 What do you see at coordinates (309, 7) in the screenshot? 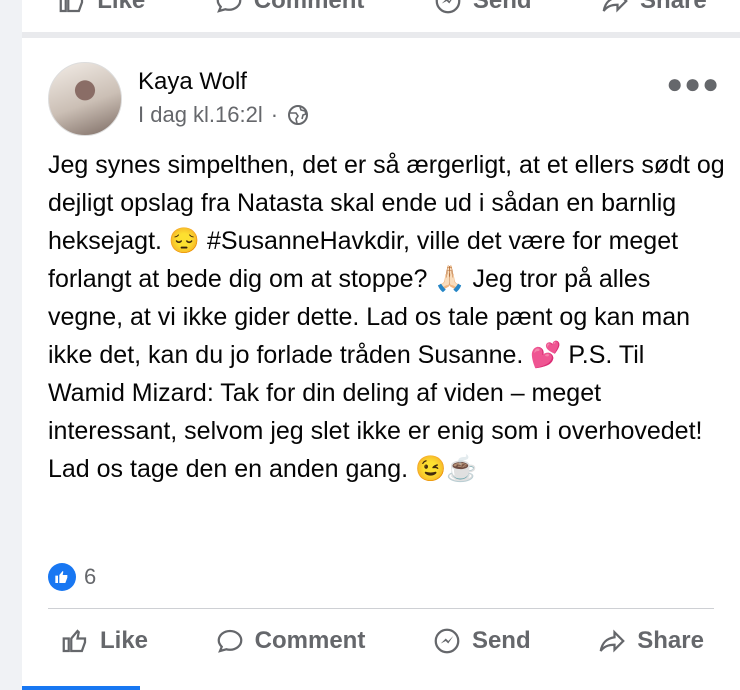
I see `top-comment-label: Comment` at bounding box center [309, 7].